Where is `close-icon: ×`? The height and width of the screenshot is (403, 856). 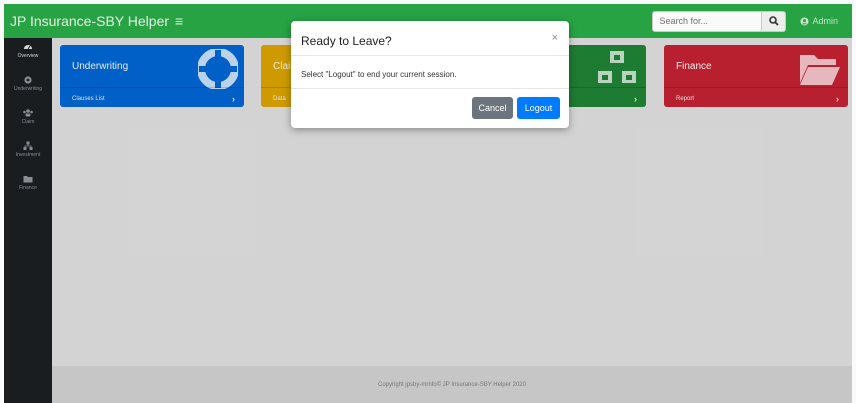
close-icon: × is located at coordinates (555, 38).